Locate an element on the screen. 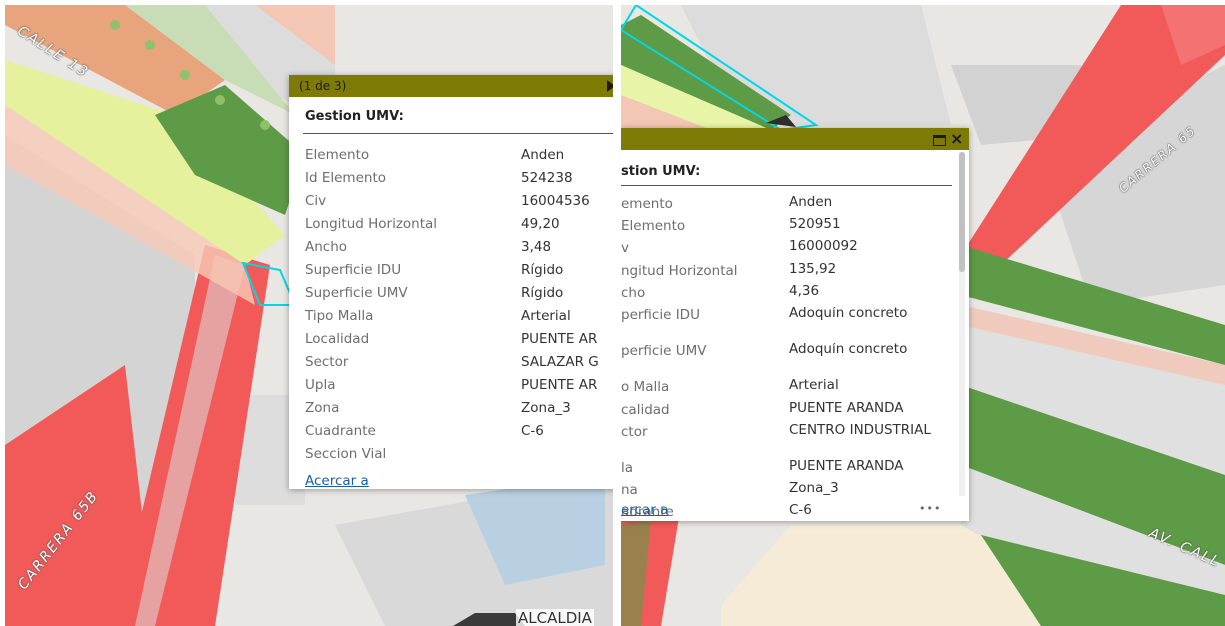 The image size is (1225, 626). attribute-key: perficie IDU is located at coordinates (660, 315).